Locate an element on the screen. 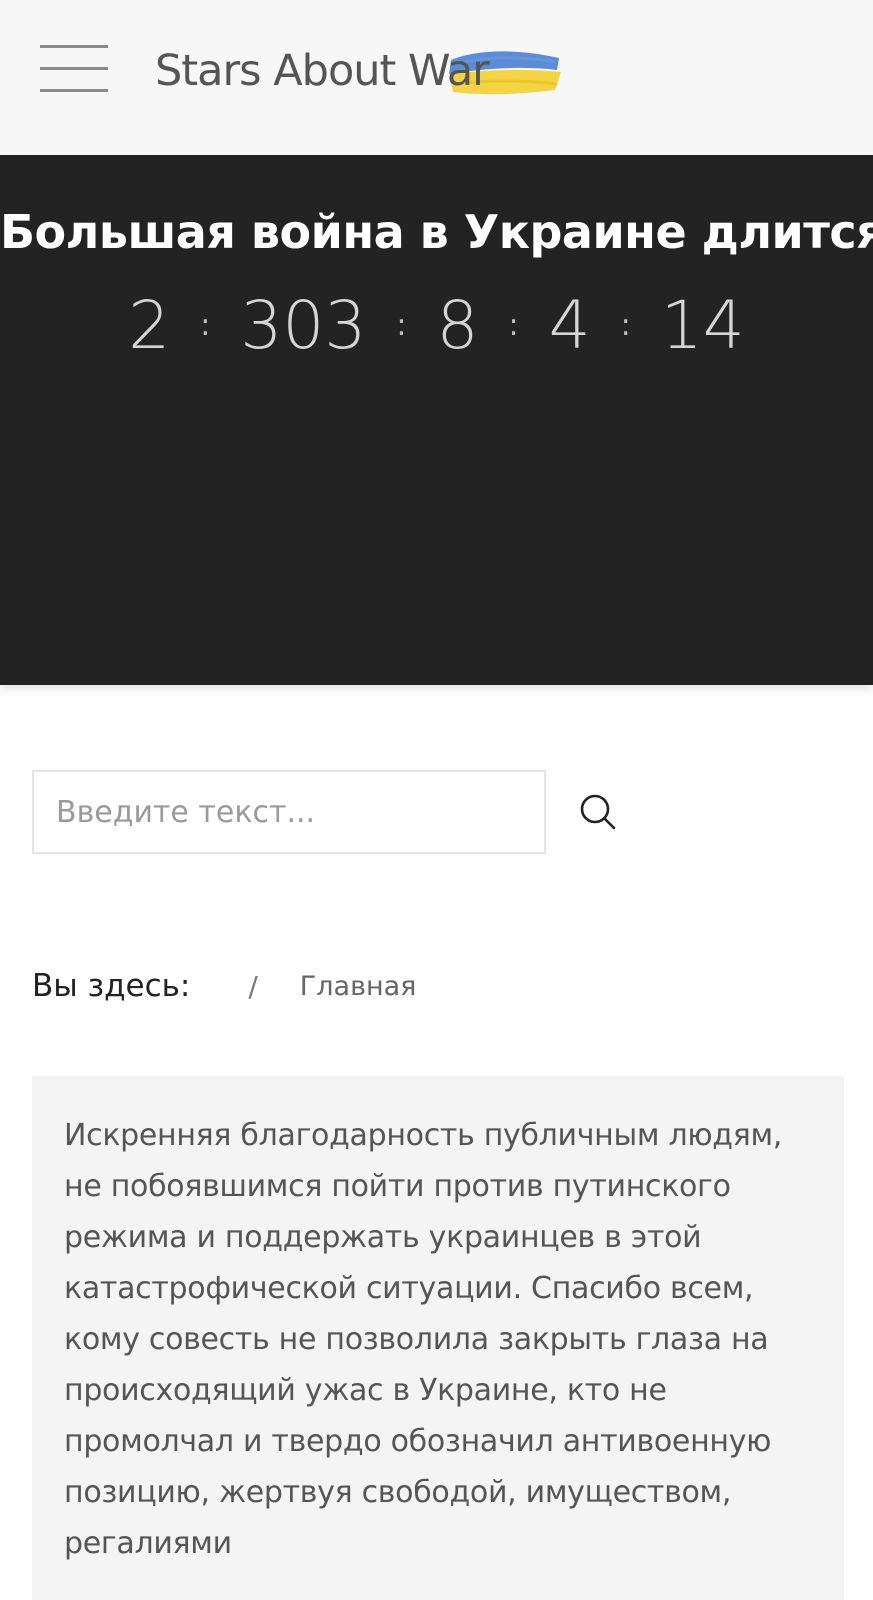  site-header: Stars About War is located at coordinates (436, 77).